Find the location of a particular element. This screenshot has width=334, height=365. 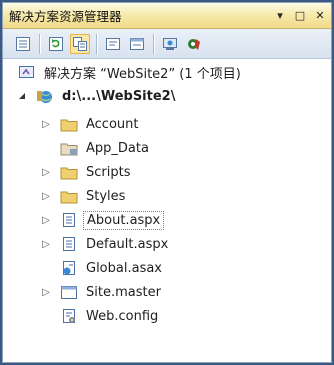

config-file-icon is located at coordinates (69, 316).